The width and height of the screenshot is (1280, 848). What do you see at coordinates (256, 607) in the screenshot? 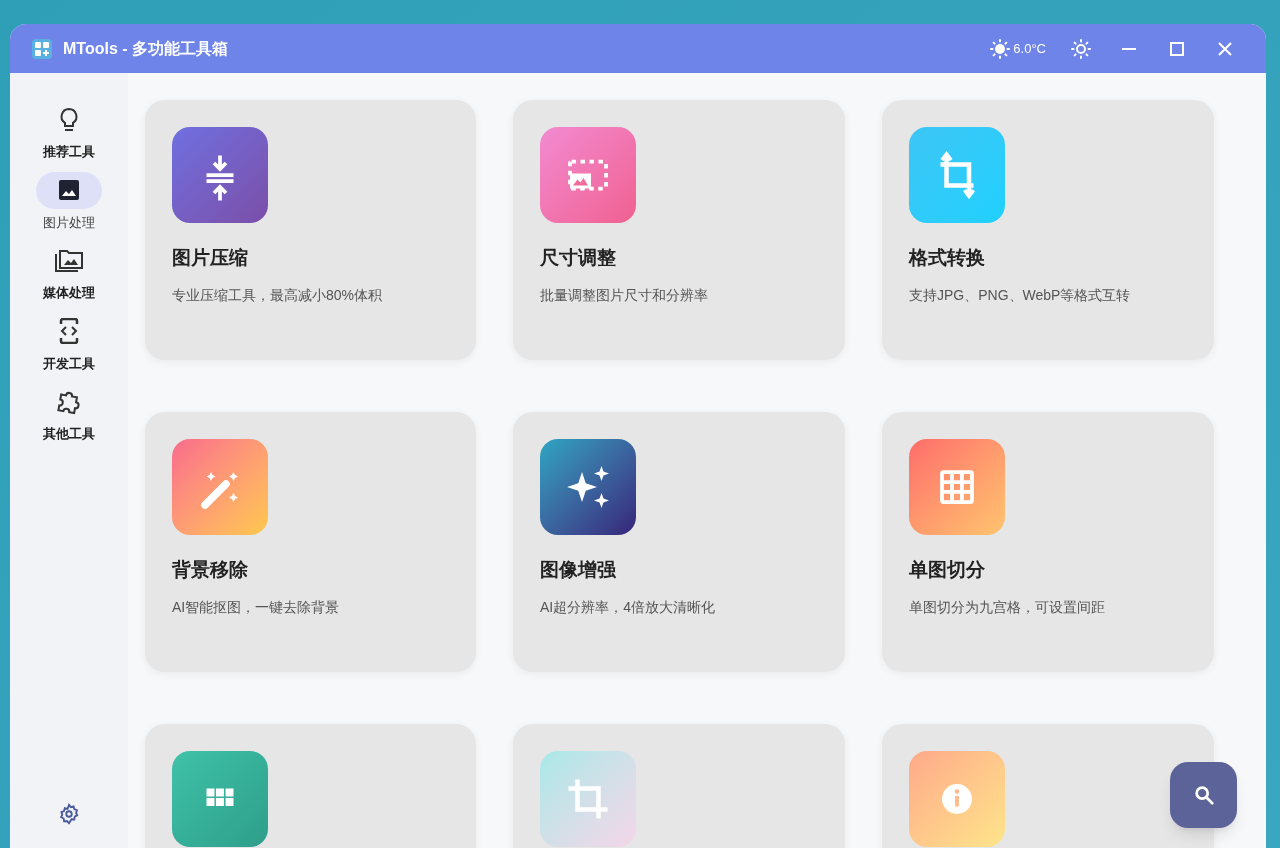
I see `card-description: AI智能抠图，一键去除背景` at bounding box center [256, 607].